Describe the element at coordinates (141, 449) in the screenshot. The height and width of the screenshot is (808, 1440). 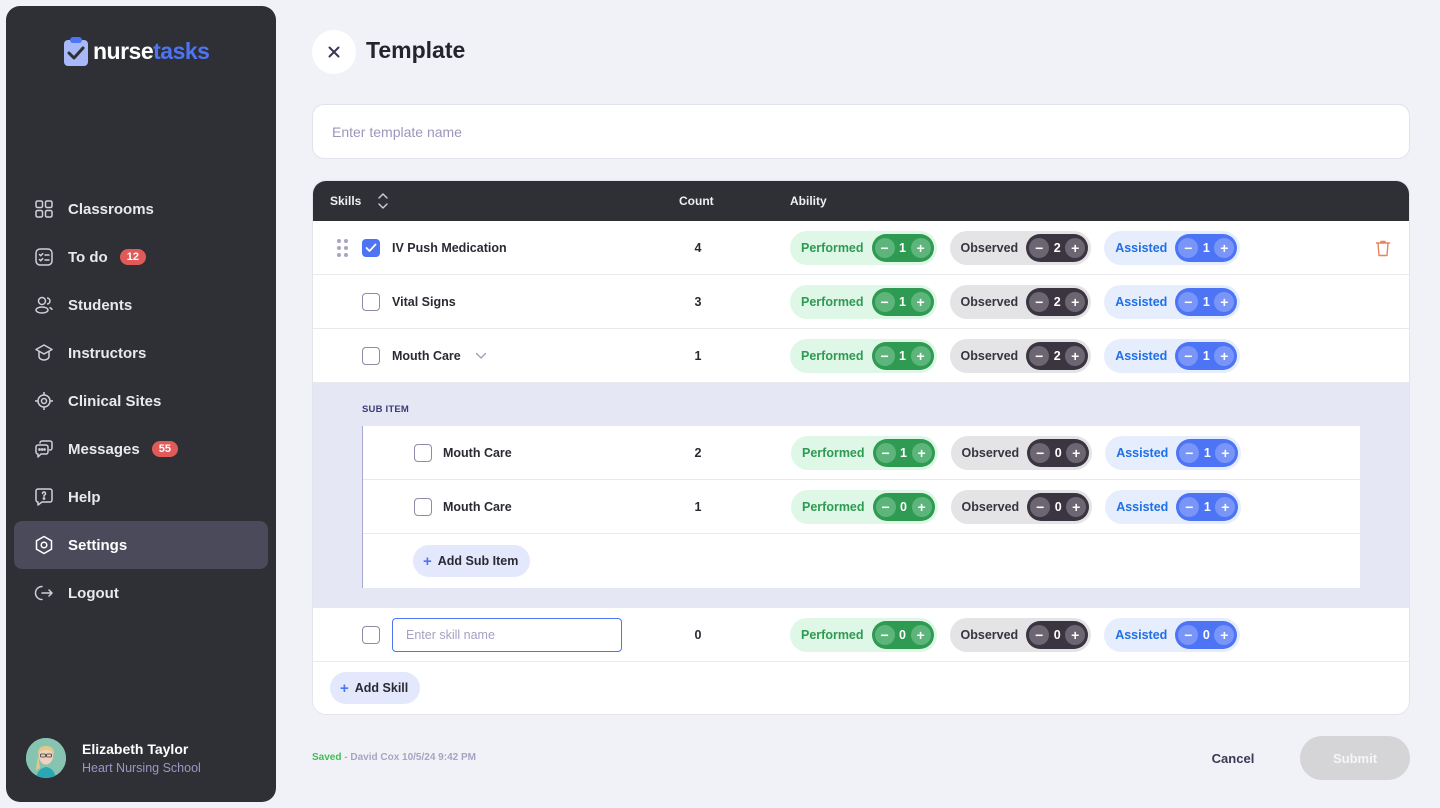
I see `sidebar-item-messages: Messages 55` at that location.